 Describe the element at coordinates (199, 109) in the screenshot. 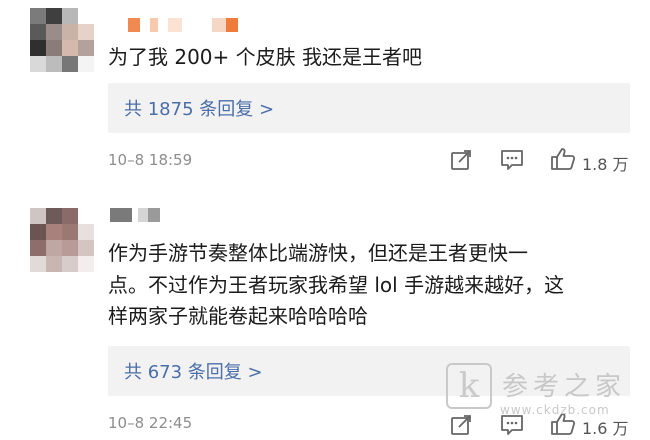

I see `replies-count: 共 1875 条回复 >` at that location.